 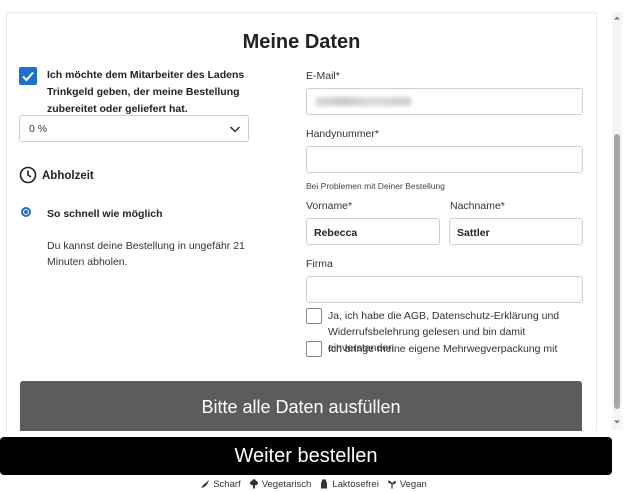 I want to click on legend-item-vegan: Vegan, so click(x=407, y=484).